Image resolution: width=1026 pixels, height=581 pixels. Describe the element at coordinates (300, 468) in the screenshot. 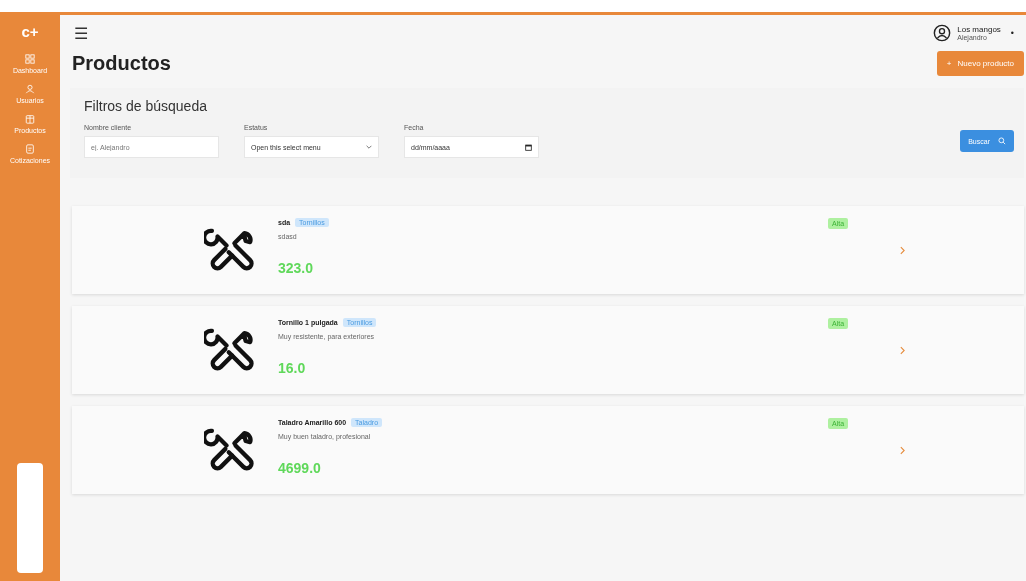

I see `product-price: 4699.0` at that location.